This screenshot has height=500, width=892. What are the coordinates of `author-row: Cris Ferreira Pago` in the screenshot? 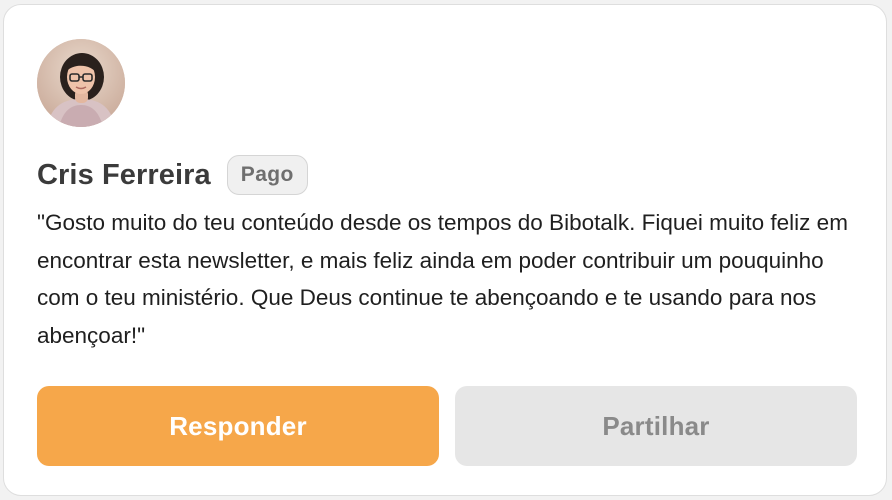 It's located at (172, 175).